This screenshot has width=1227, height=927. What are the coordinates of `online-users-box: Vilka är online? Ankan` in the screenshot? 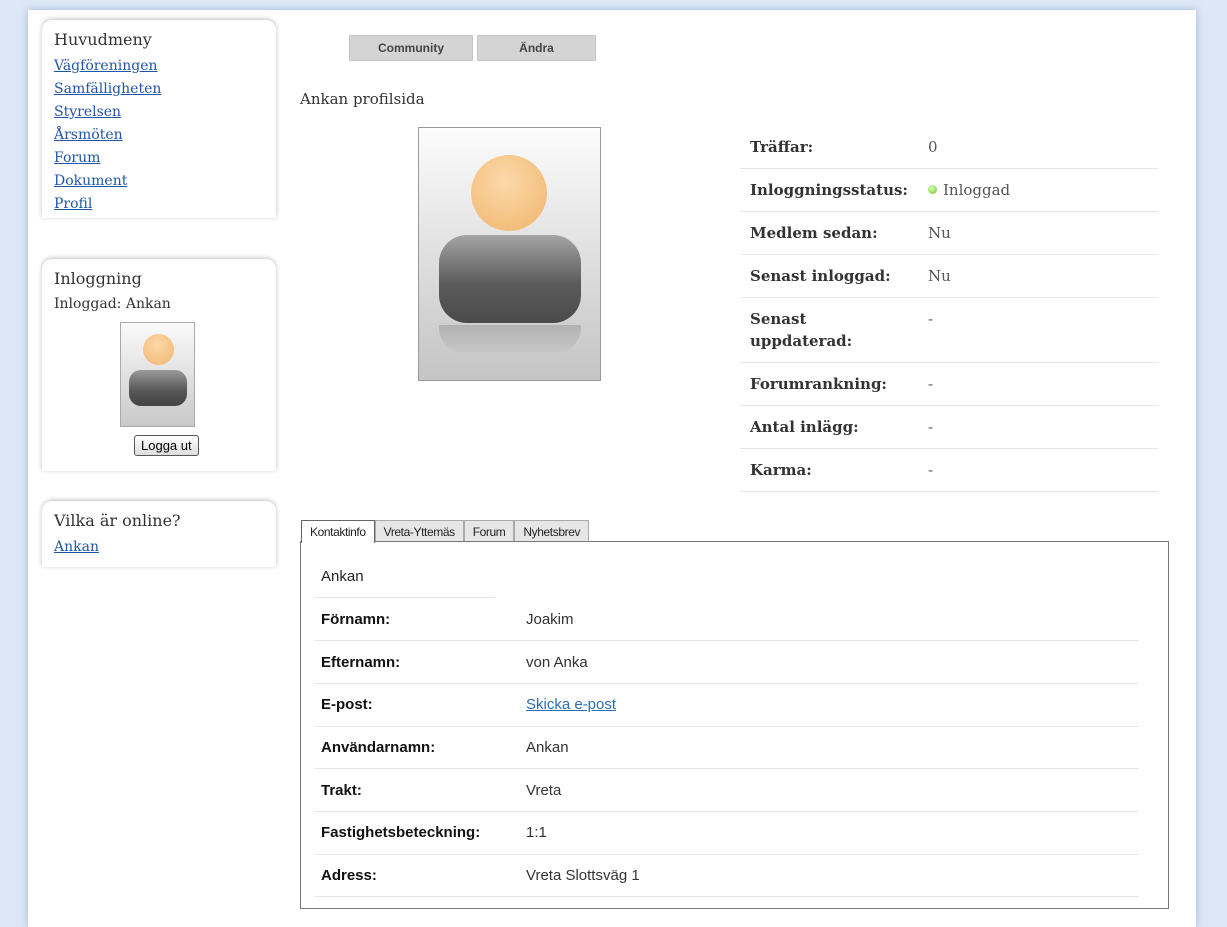 It's located at (159, 534).